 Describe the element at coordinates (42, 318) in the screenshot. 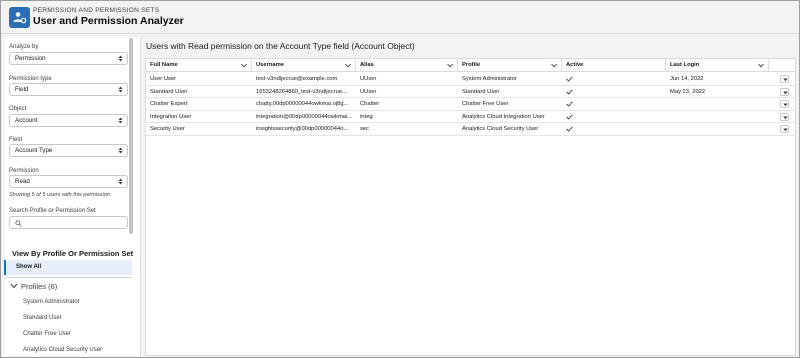

I see `profile-item: Standard User` at that location.